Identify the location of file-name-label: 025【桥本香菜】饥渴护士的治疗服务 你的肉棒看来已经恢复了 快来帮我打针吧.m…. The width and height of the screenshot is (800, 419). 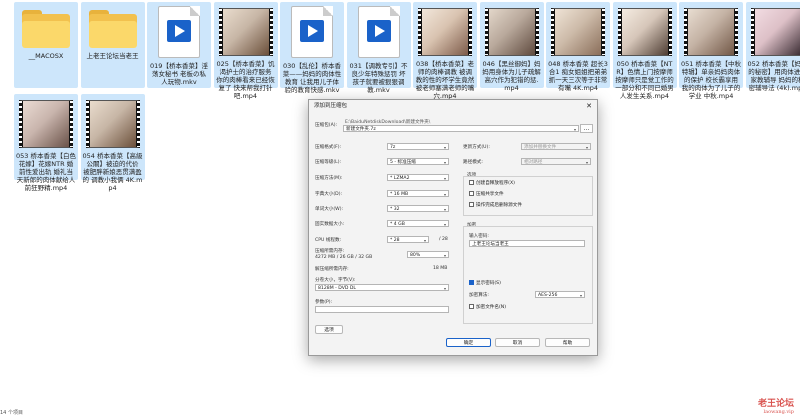
(245, 80).